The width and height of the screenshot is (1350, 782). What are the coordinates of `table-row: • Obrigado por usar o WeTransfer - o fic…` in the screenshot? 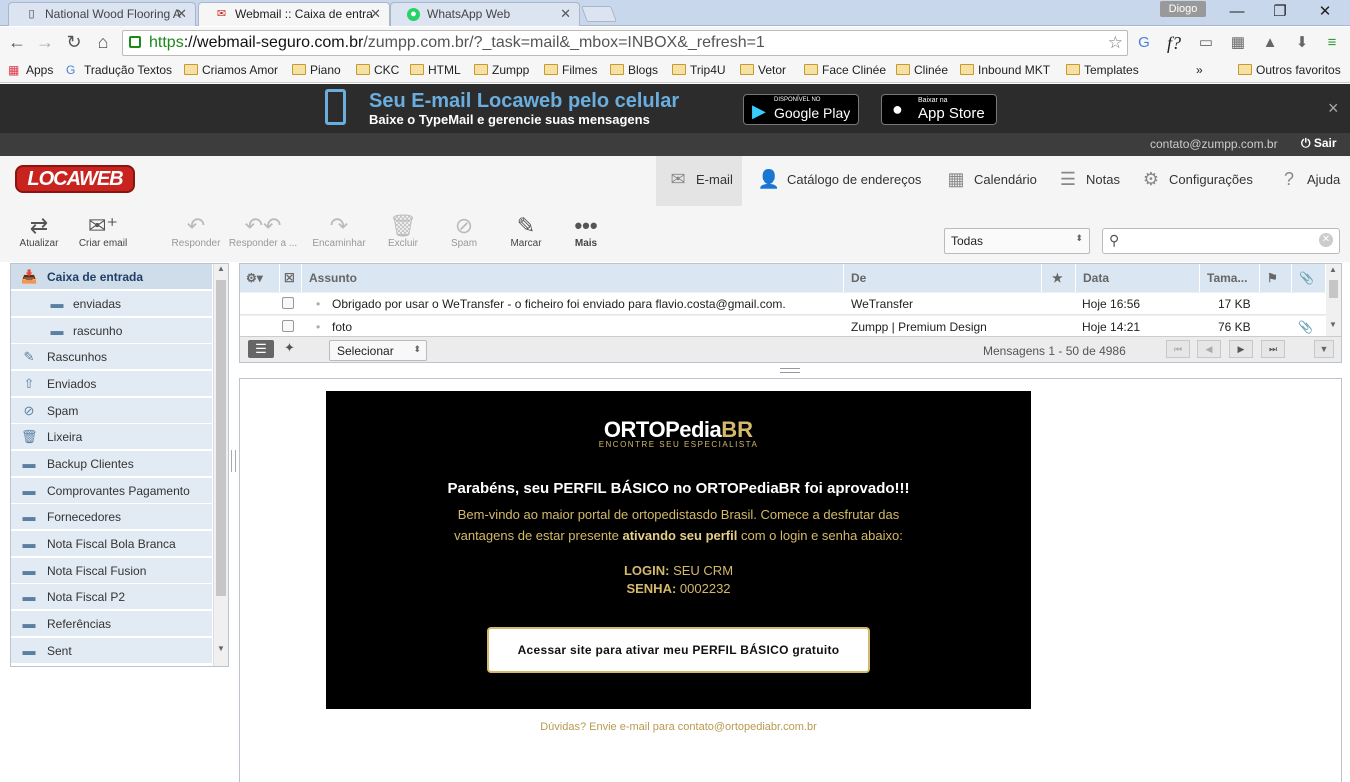 It's located at (783, 304).